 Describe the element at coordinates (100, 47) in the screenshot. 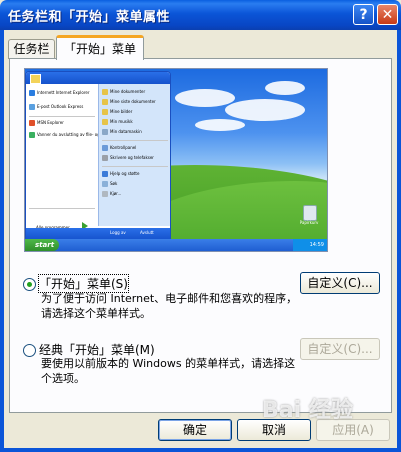

I see `tab-start-menu: 「开始」菜单` at that location.